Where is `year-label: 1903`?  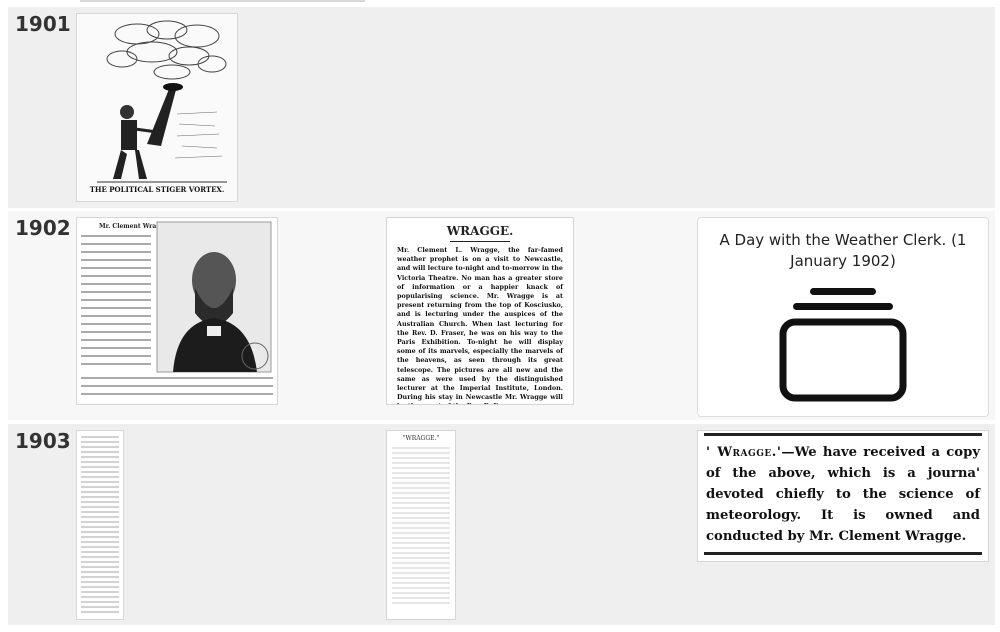
year-label: 1903 is located at coordinates (43, 441).